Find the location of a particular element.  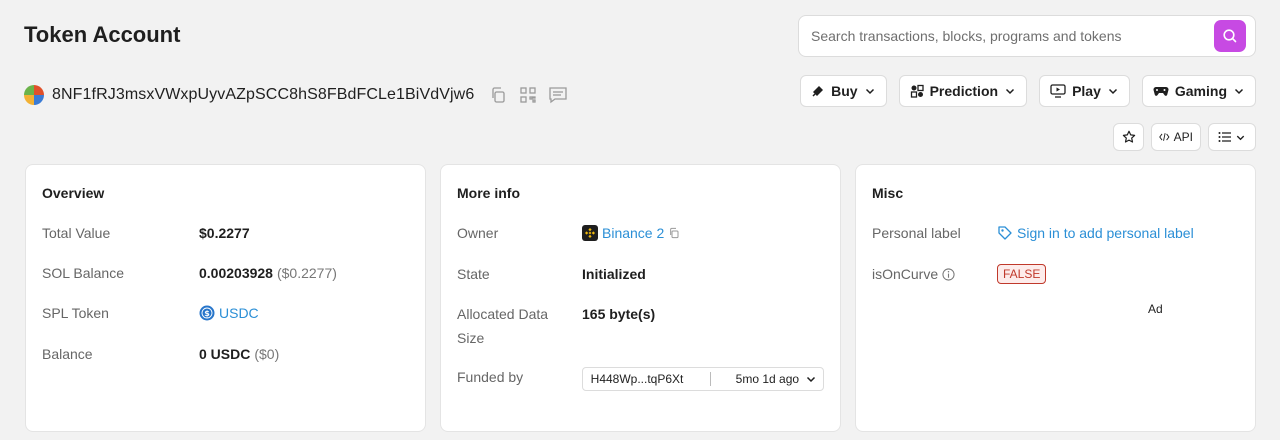

add-personal-label-link: Sign in to add personal label is located at coordinates (1105, 233).